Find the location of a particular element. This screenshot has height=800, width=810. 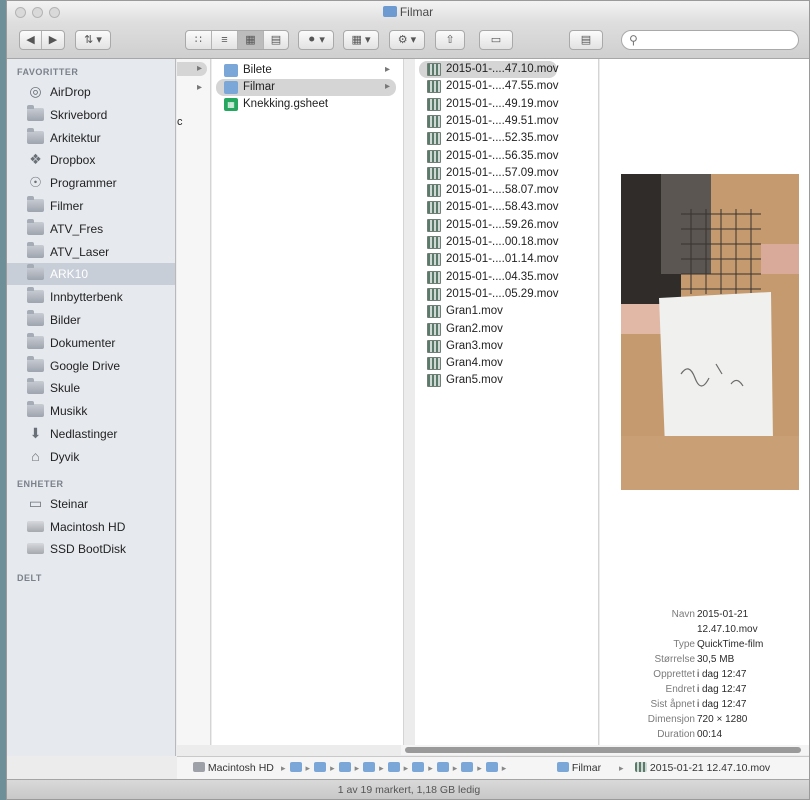

applications-icon: ☉ is located at coordinates (35, 182).